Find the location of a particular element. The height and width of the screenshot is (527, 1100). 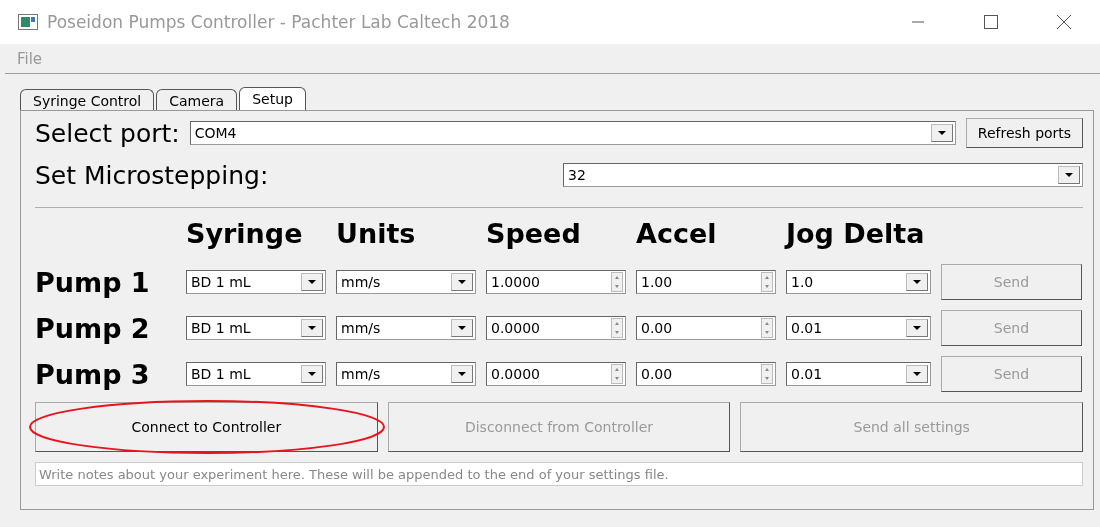

pump-label: Pump 3 is located at coordinates (93, 374).